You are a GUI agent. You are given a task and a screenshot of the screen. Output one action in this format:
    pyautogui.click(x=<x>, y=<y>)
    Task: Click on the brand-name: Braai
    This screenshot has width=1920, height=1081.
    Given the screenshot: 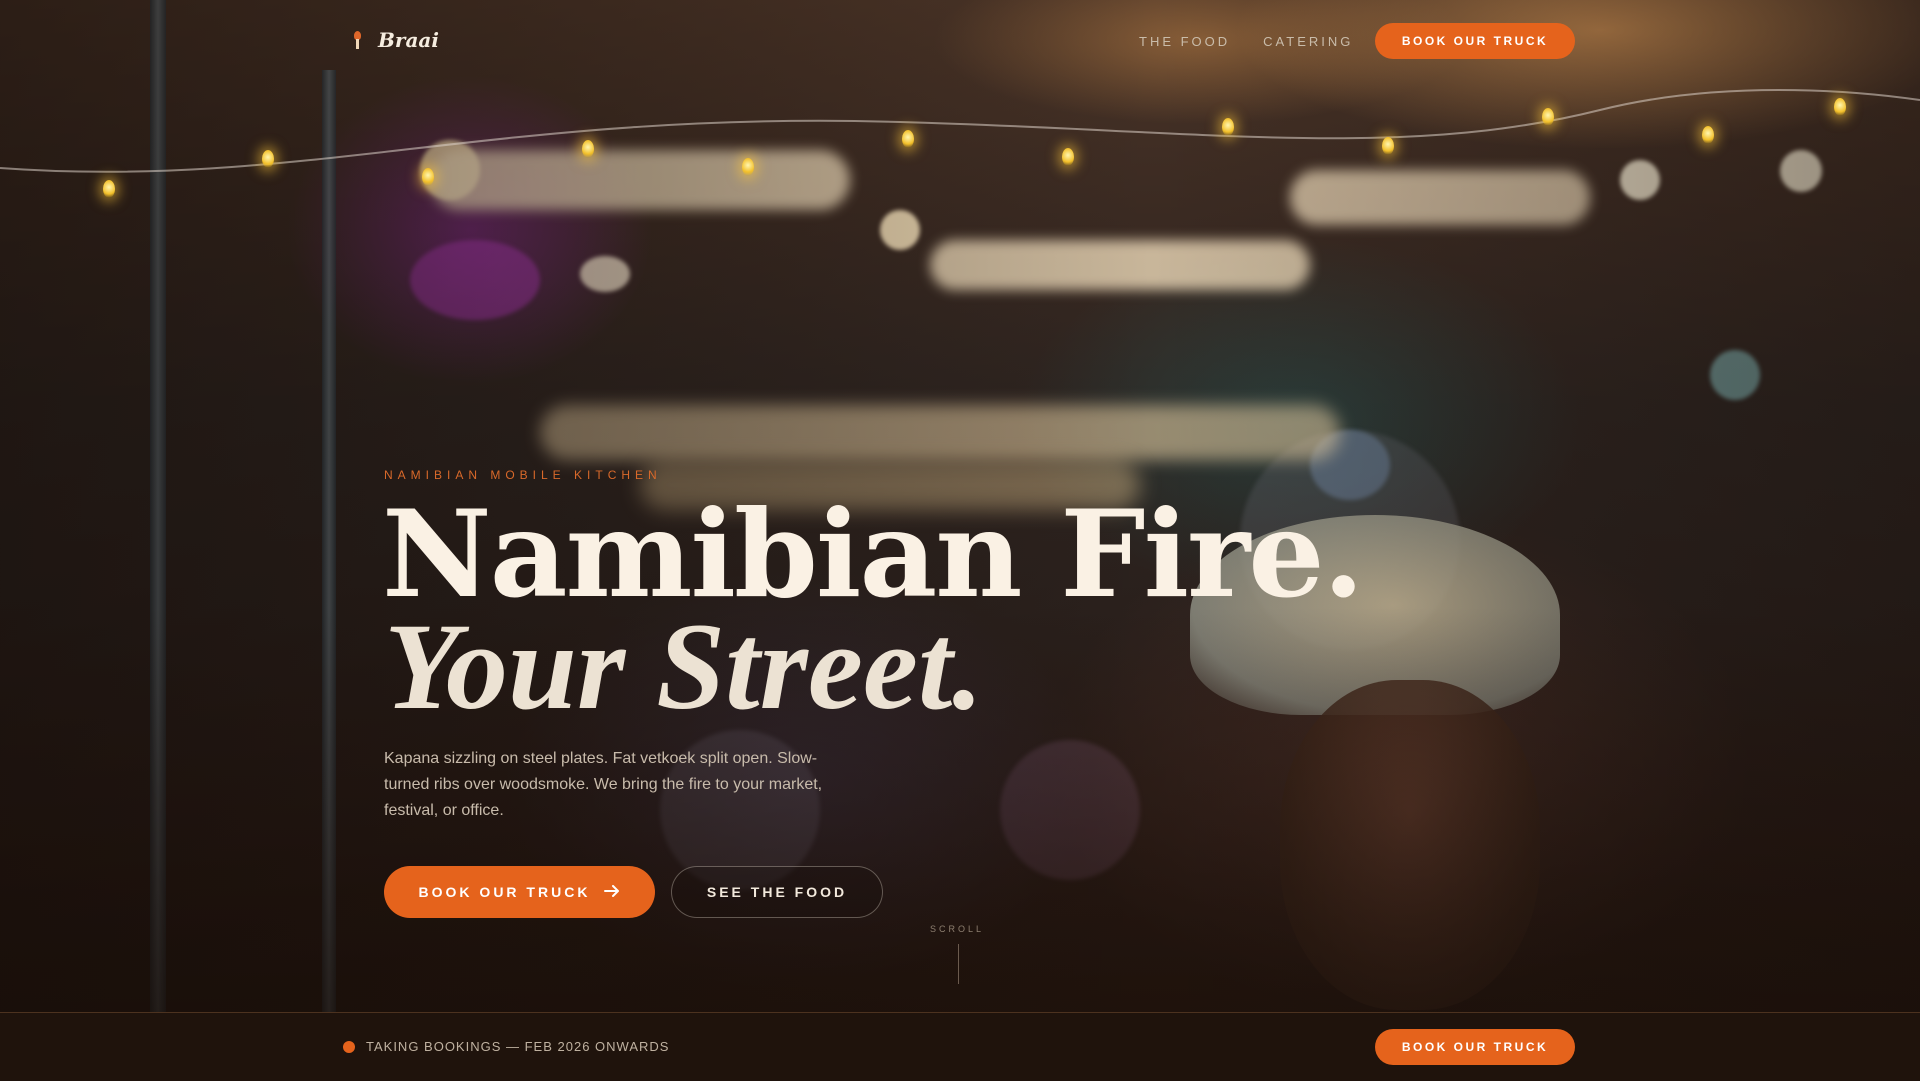 What is the action you would take?
    pyautogui.click(x=408, y=40)
    